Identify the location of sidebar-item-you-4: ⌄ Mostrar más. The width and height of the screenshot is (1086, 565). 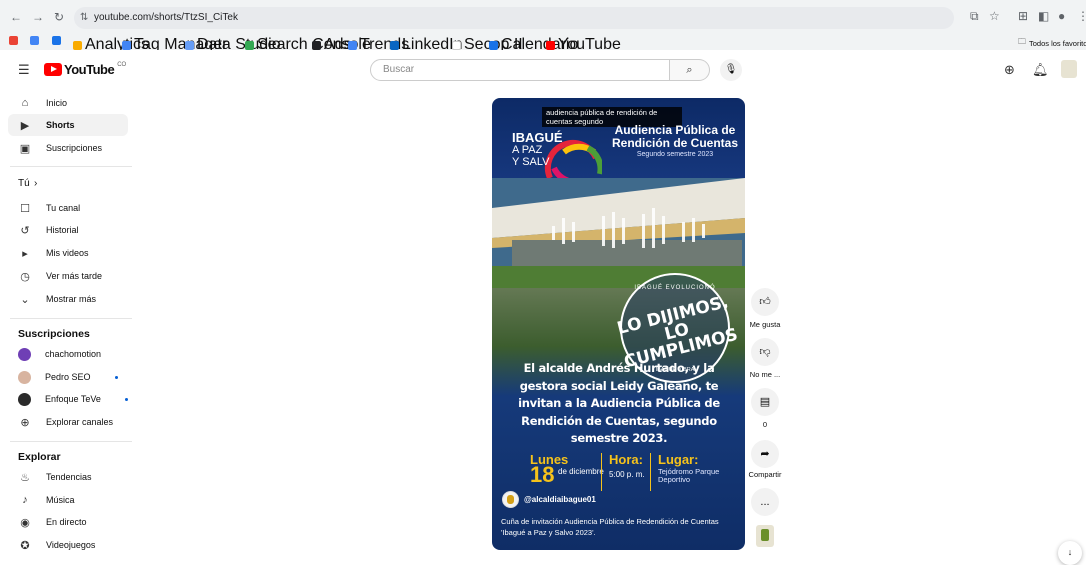
(67, 299).